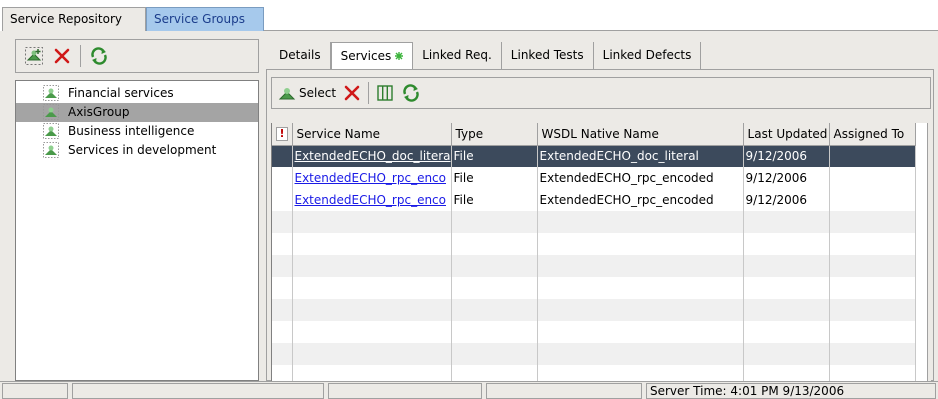  Describe the element at coordinates (648, 56) in the screenshot. I see `tab-linked-defects: Linked Defects` at that location.